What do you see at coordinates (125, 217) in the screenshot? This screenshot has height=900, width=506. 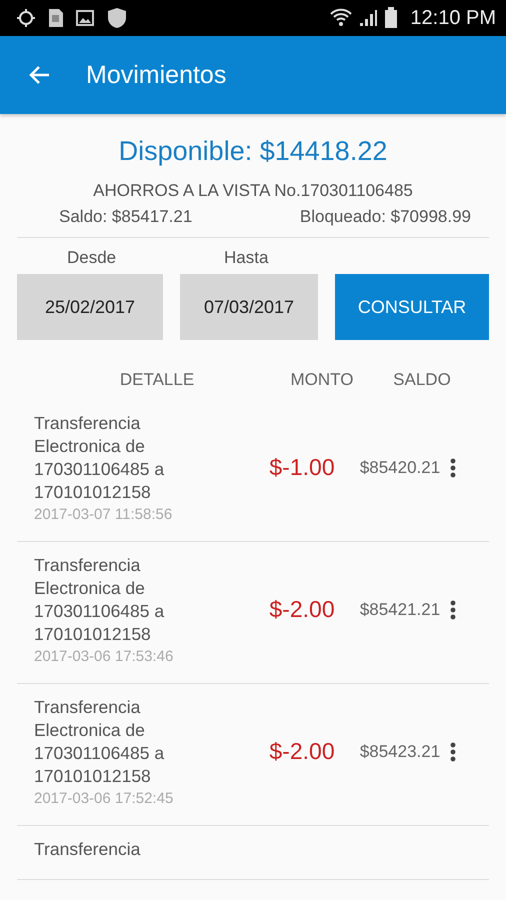 I see `balance-text: Saldo: $85417.21` at bounding box center [125, 217].